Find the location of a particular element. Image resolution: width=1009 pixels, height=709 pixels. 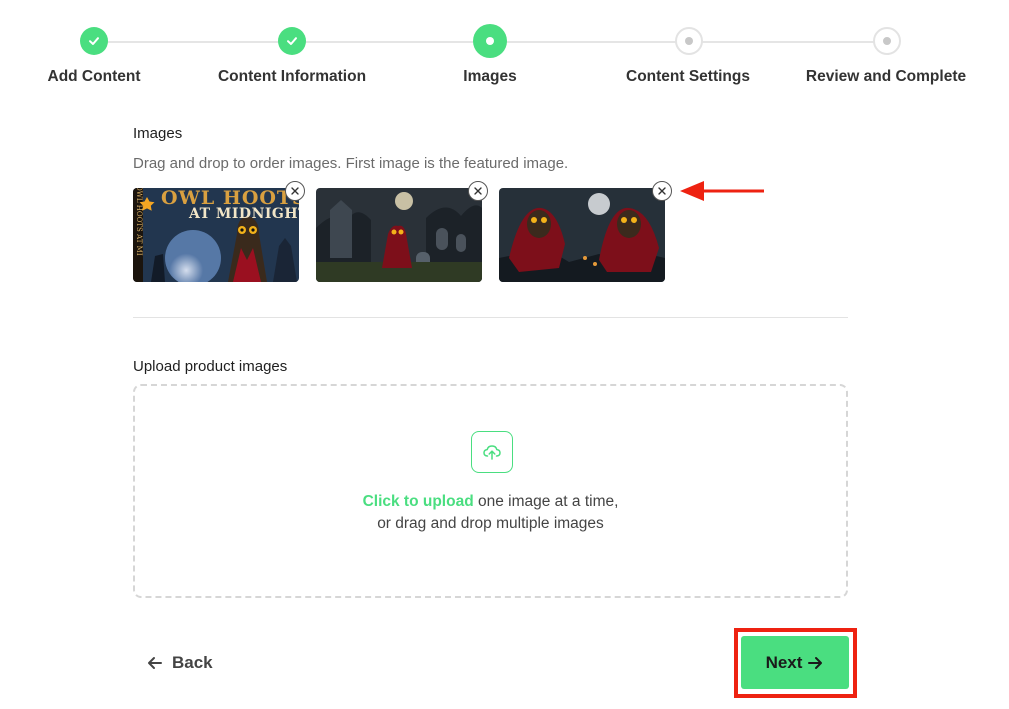

upload-button is located at coordinates (492, 452).